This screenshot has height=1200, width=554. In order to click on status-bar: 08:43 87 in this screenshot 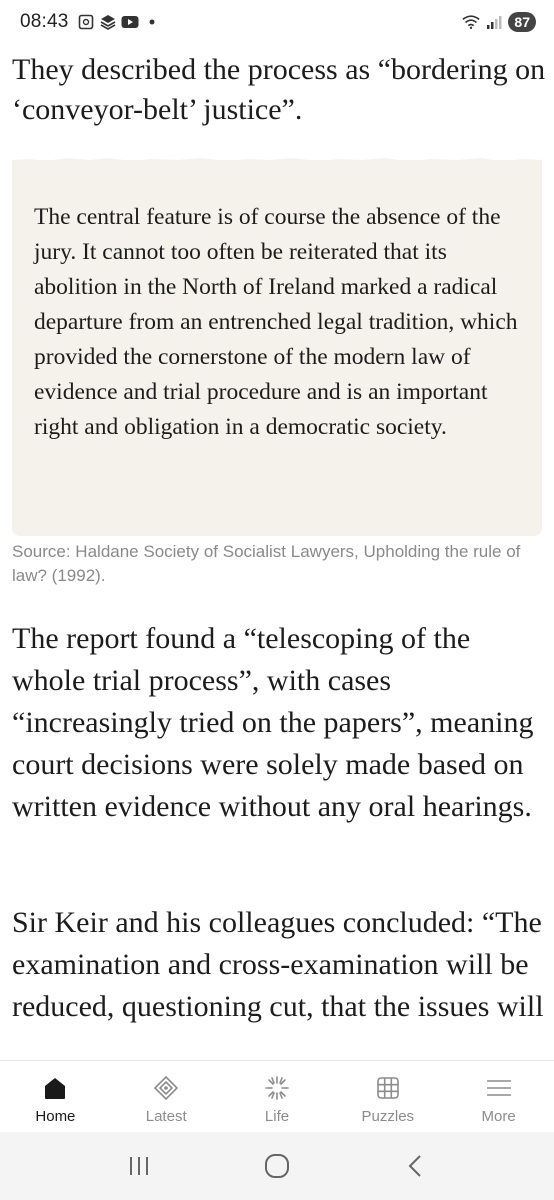, I will do `click(277, 22)`.